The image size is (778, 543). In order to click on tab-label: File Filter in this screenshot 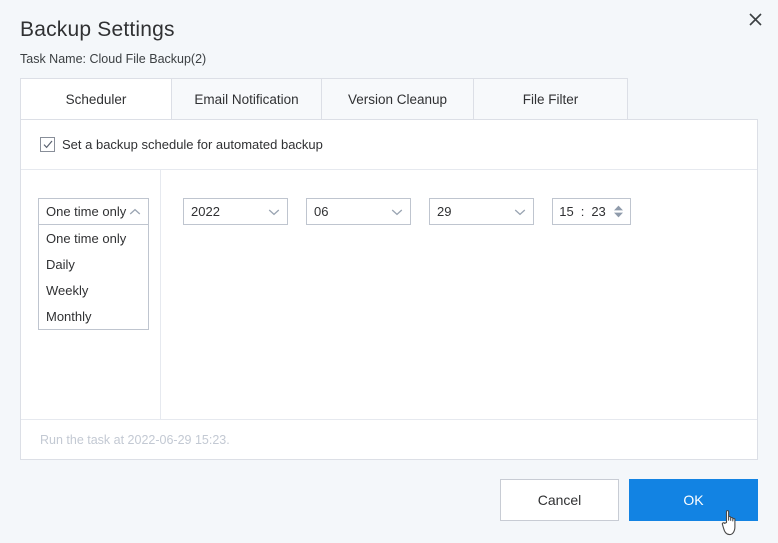, I will do `click(550, 99)`.